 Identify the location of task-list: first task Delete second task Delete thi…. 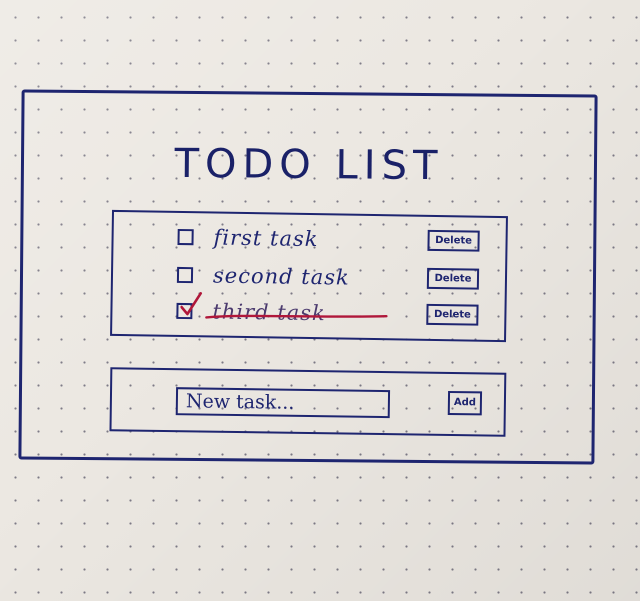
(309, 276).